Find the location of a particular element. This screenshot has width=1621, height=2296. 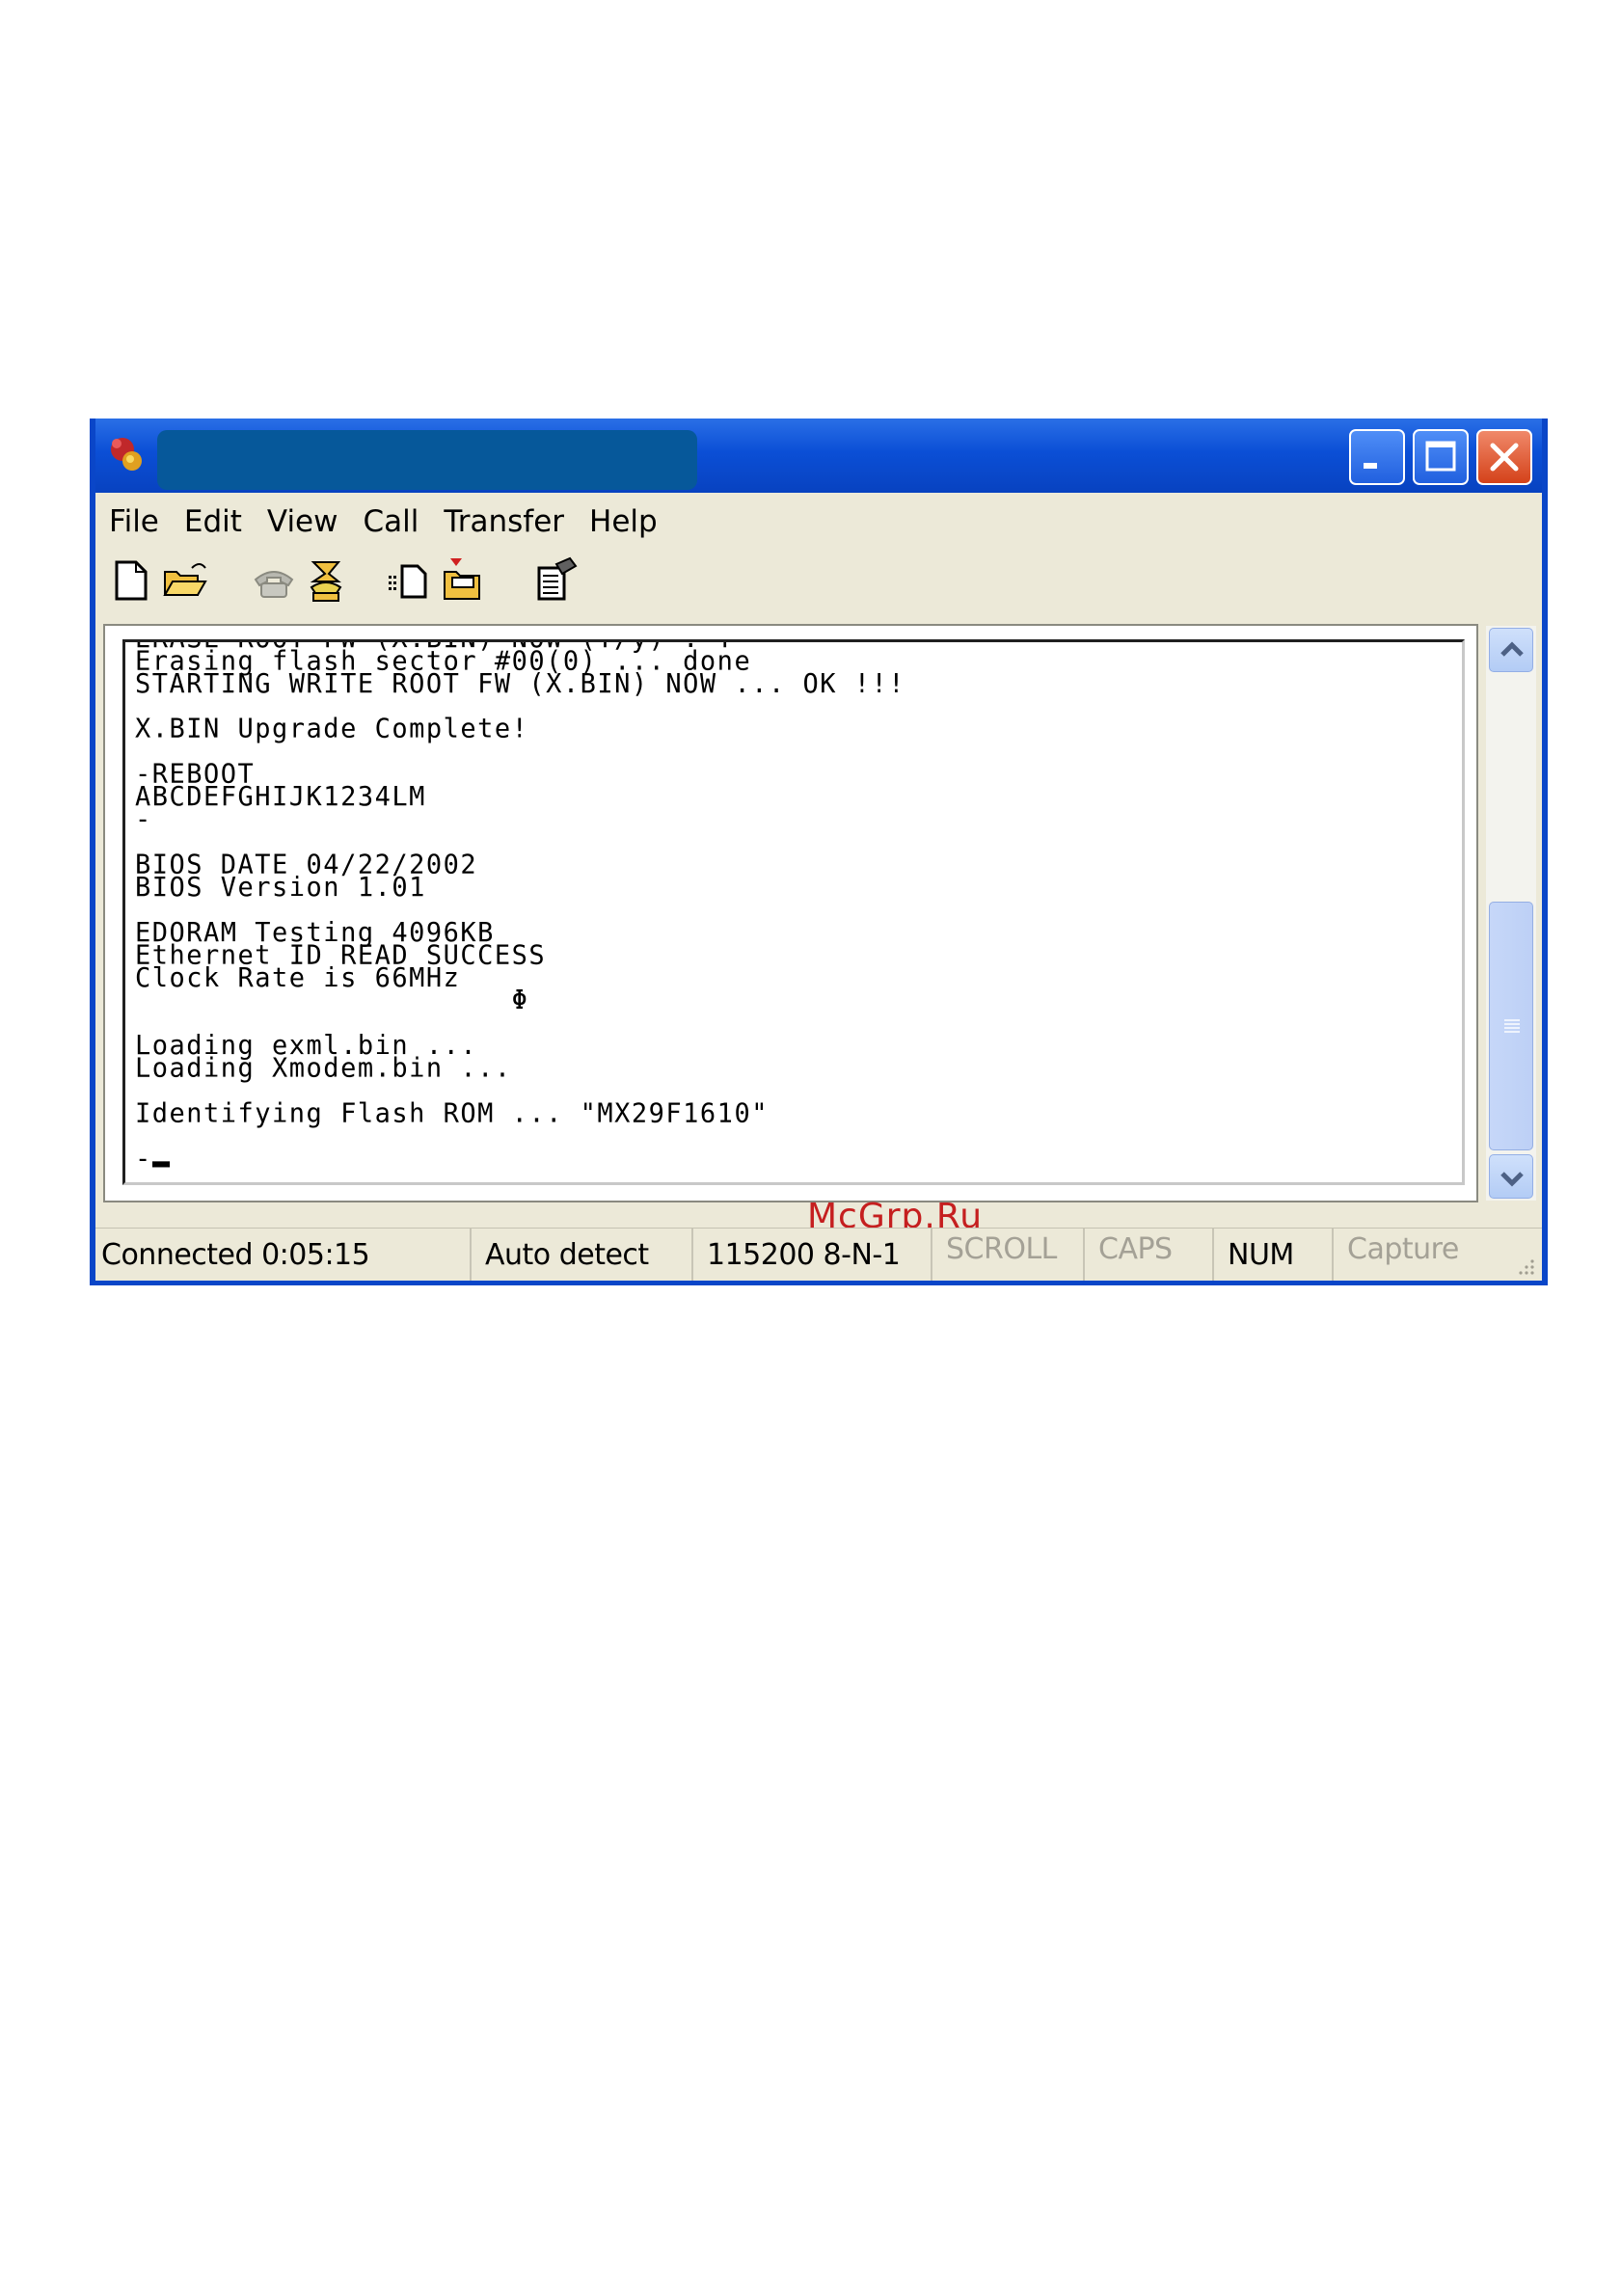

vertical-scrollbar is located at coordinates (1511, 913).